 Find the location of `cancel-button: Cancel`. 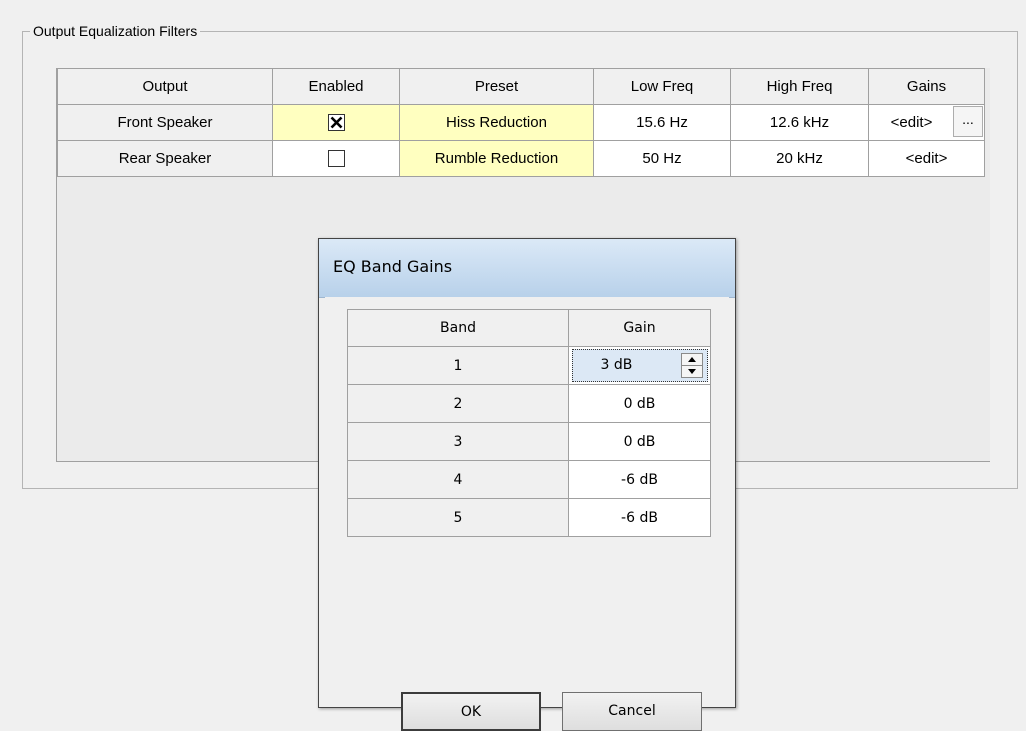

cancel-button: Cancel is located at coordinates (632, 711).